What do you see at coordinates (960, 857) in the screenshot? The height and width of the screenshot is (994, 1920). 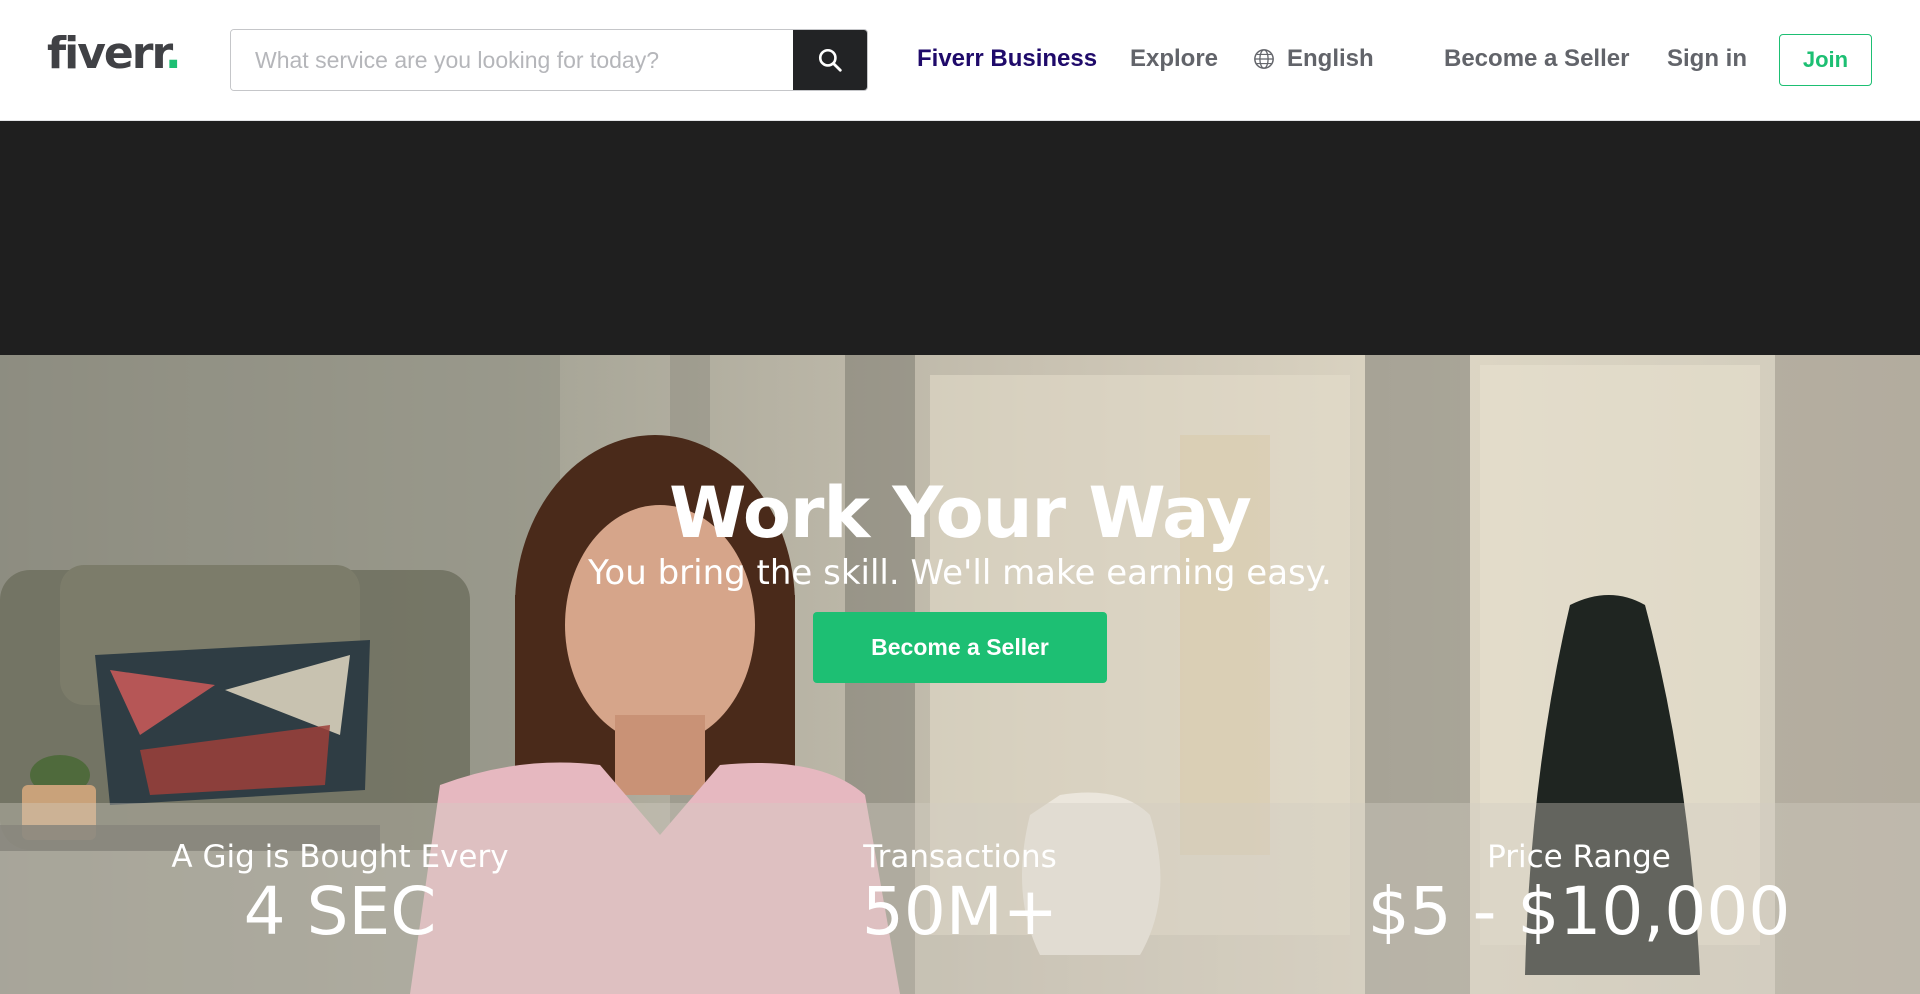 I see `stat-label: Transactions` at bounding box center [960, 857].